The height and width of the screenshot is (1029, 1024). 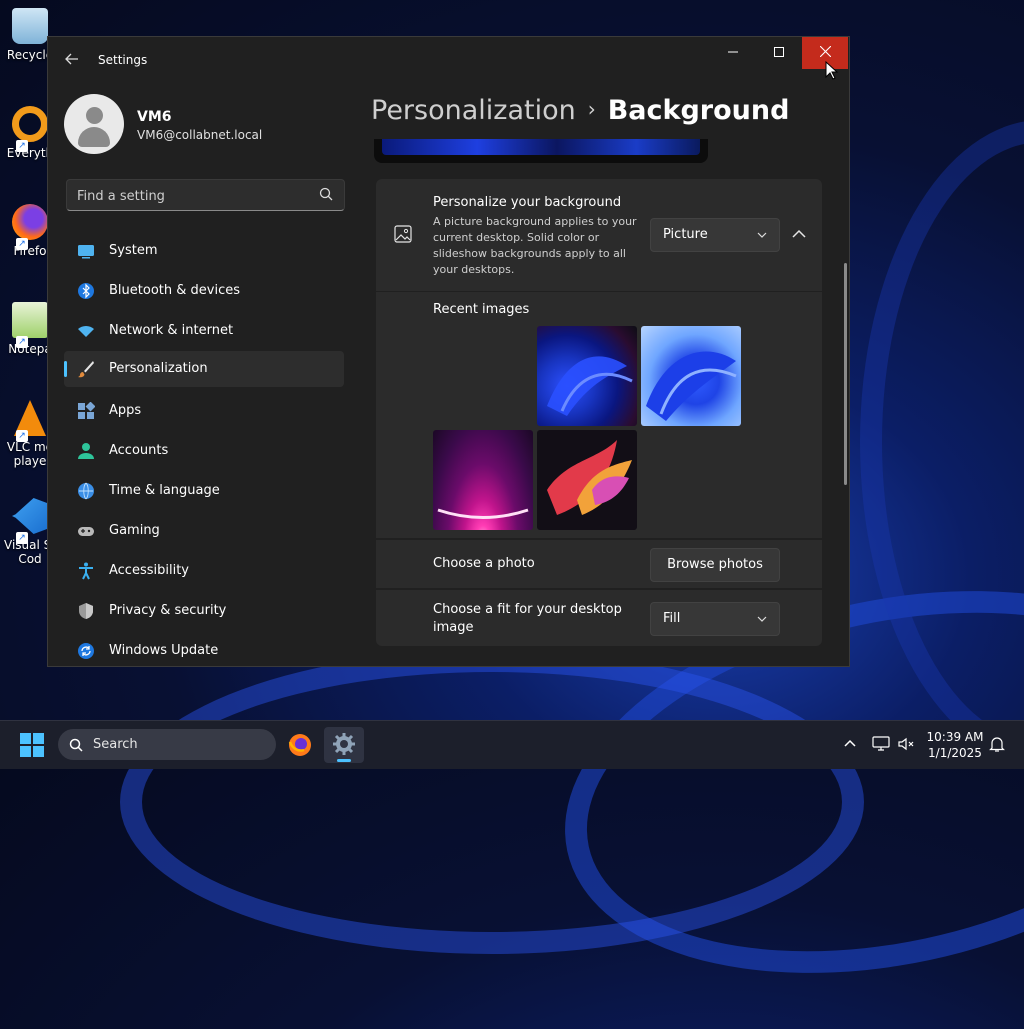 I want to click on browse-photos-button: Browse photos, so click(x=715, y=565).